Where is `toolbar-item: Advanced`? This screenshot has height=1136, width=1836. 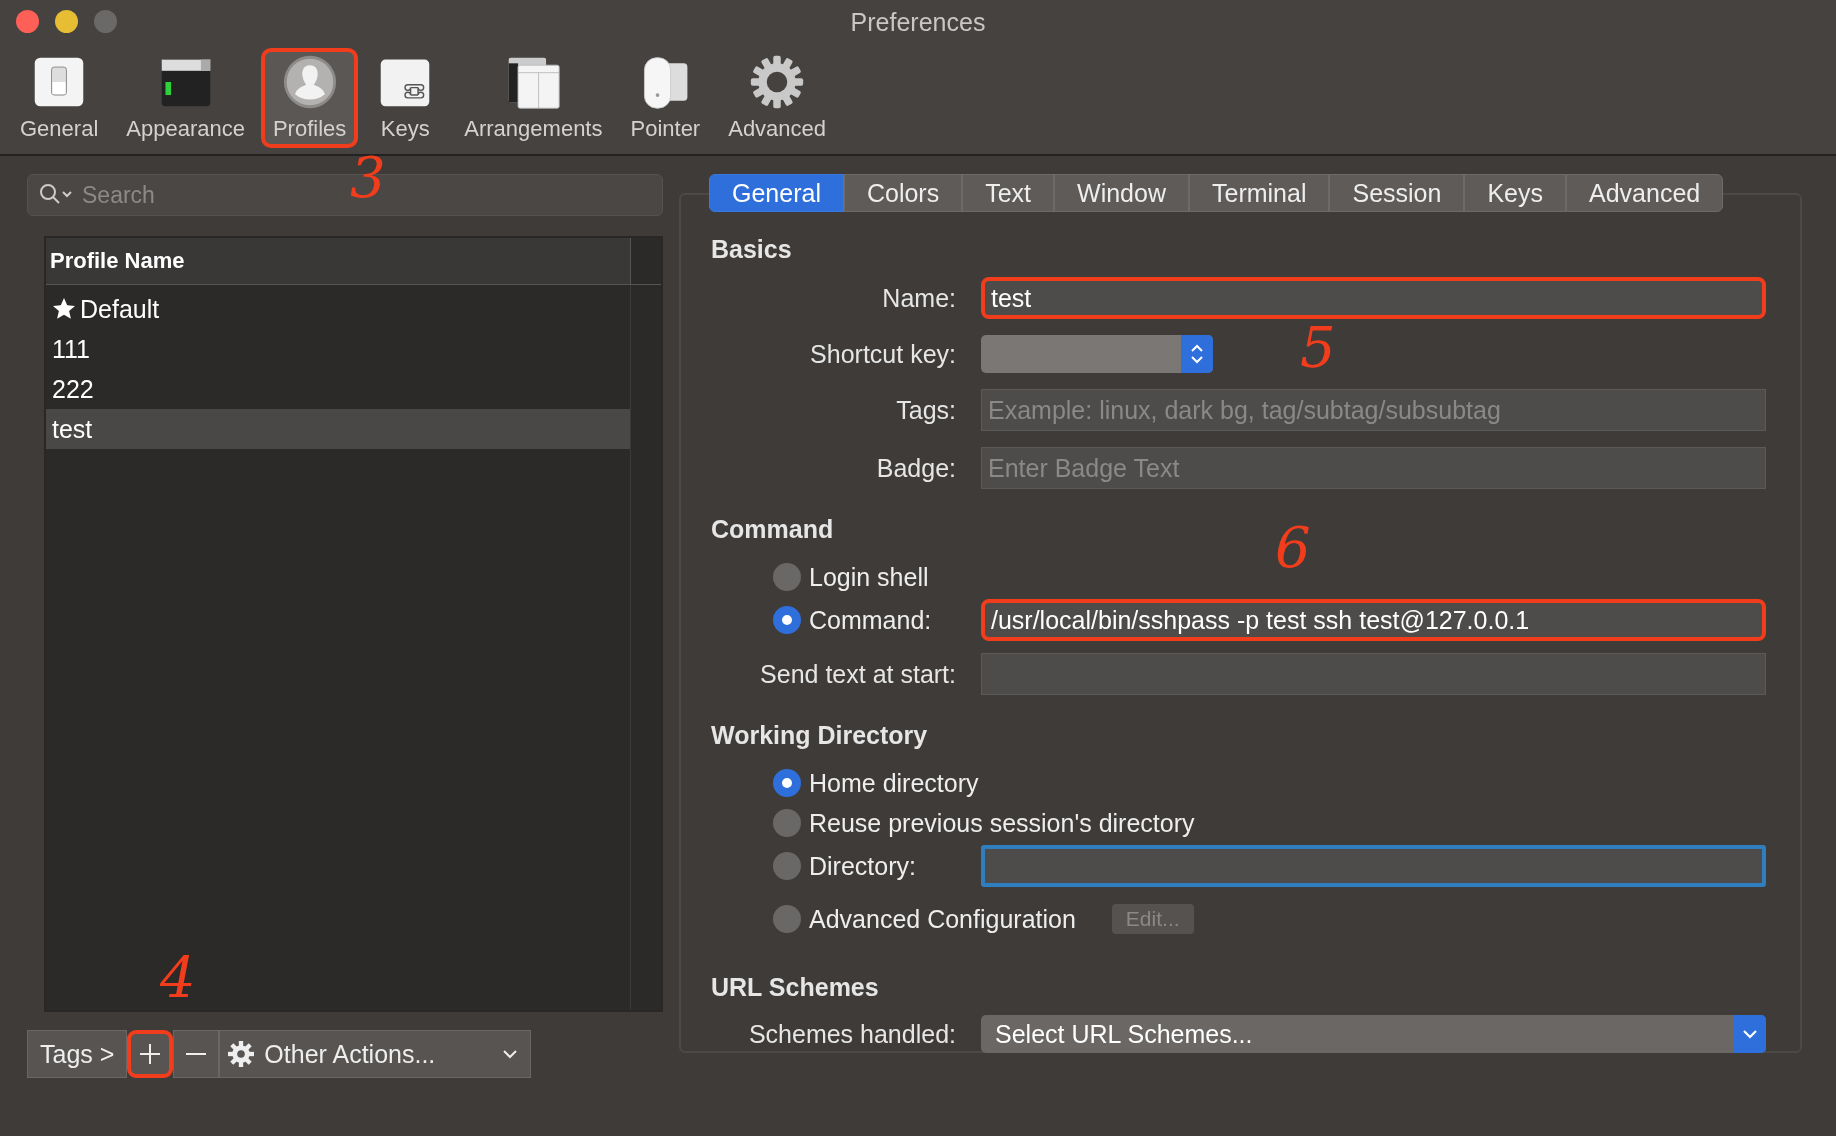 toolbar-item: Advanced is located at coordinates (777, 98).